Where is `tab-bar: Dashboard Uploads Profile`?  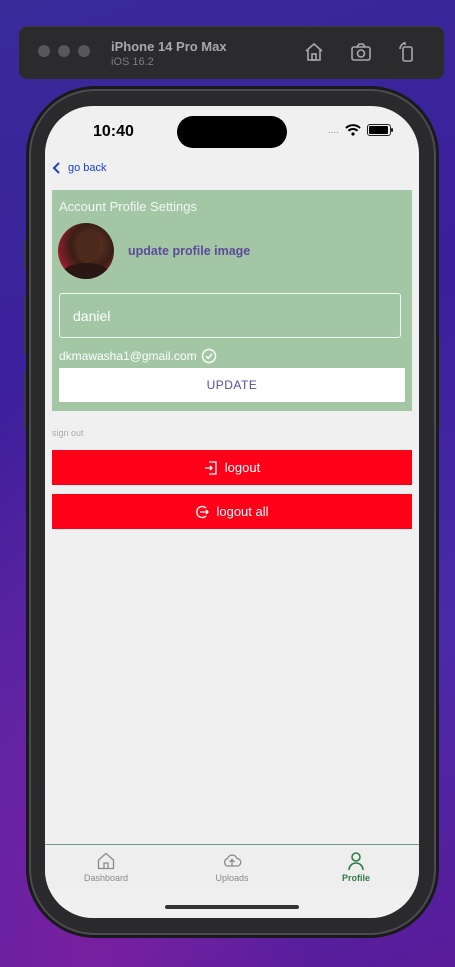 tab-bar: Dashboard Uploads Profile is located at coordinates (232, 866).